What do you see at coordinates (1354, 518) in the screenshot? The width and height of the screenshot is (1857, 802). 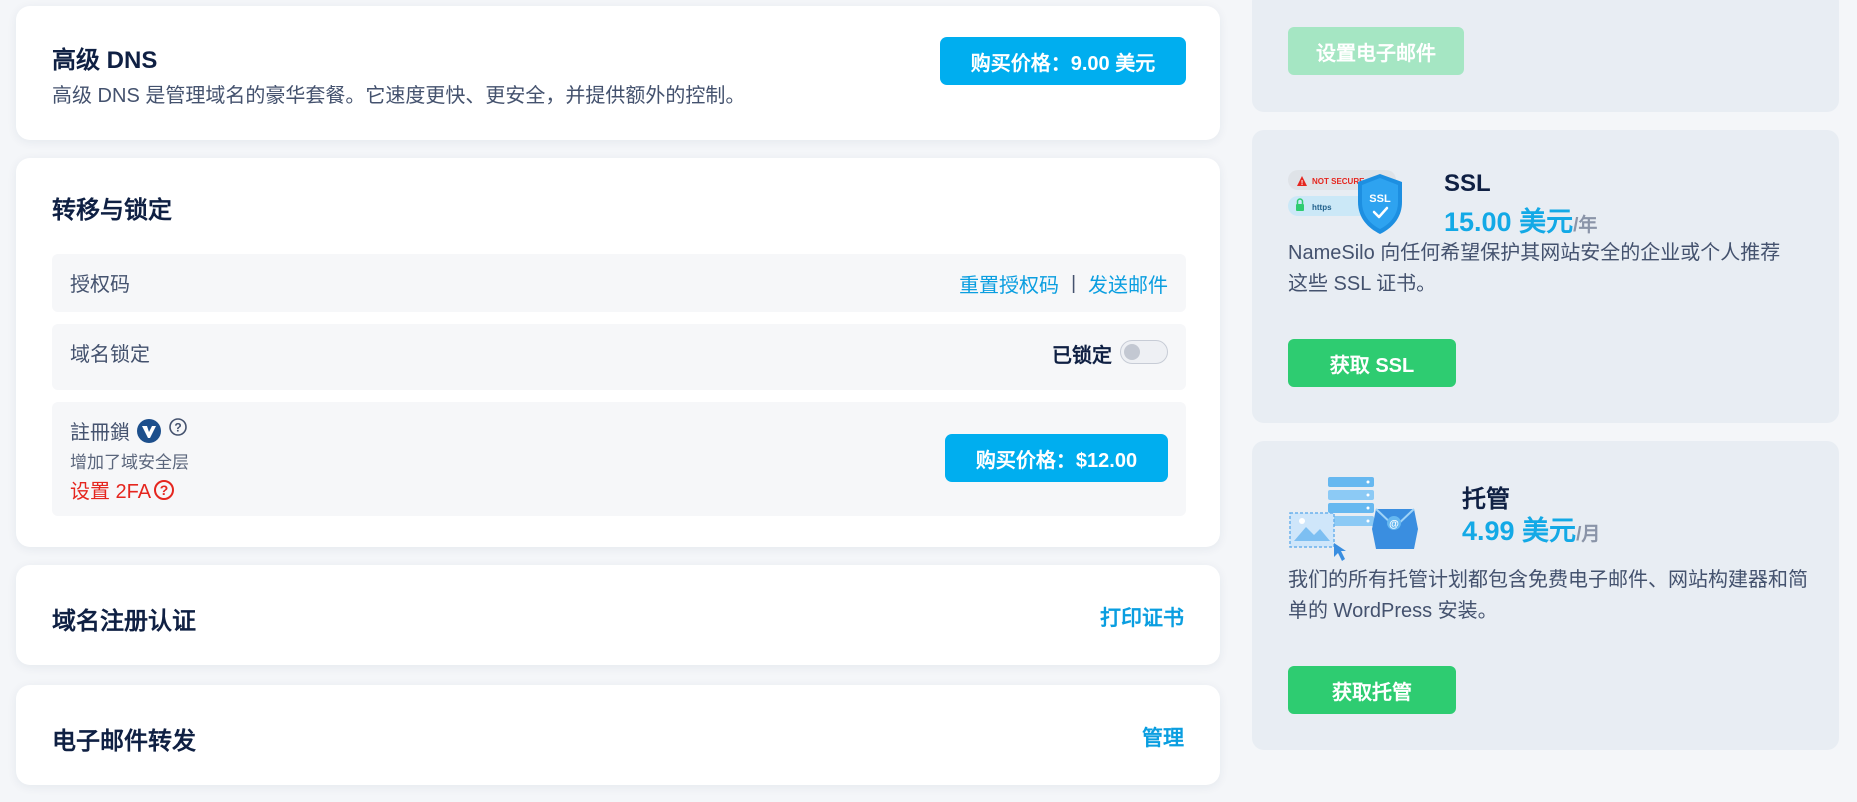 I see `hosting-illustration: @` at bounding box center [1354, 518].